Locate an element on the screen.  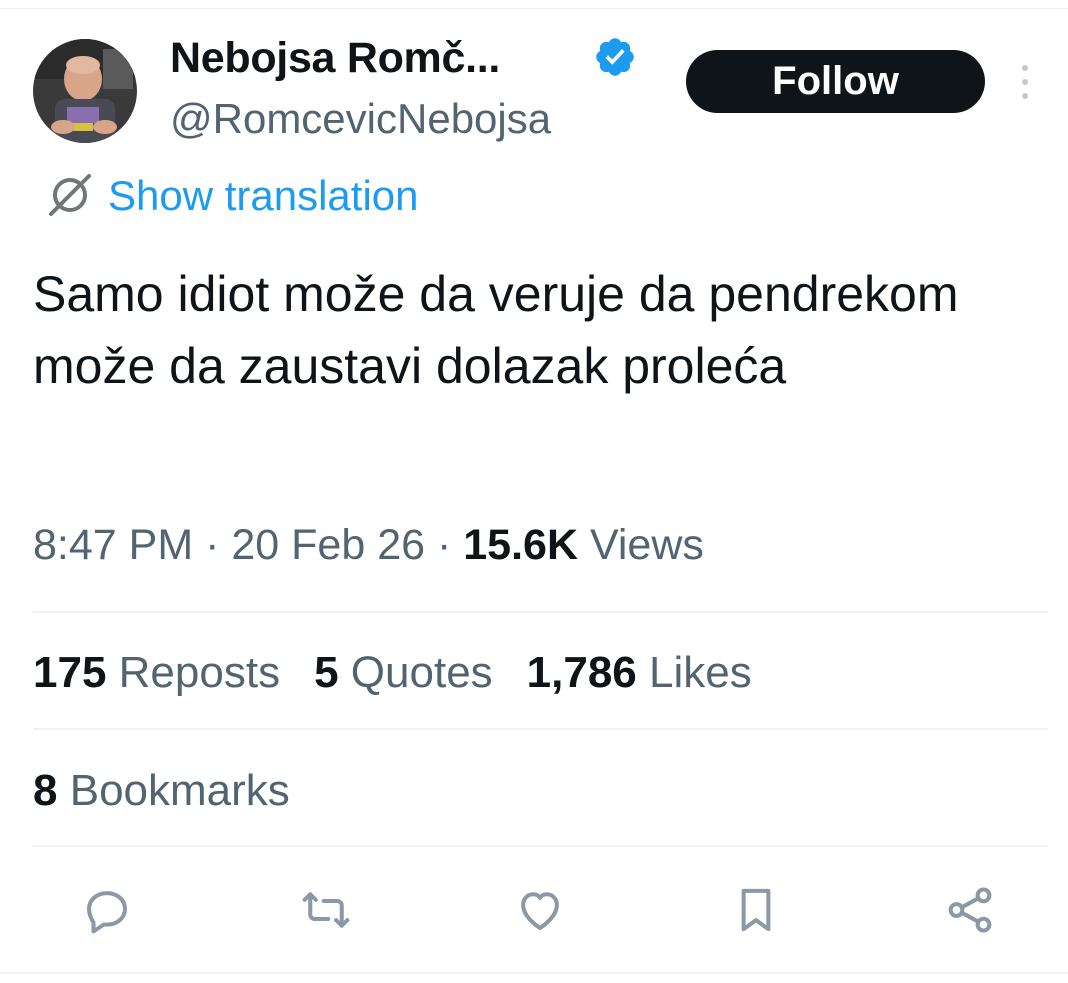
verified-badge-icon is located at coordinates (615, 57).